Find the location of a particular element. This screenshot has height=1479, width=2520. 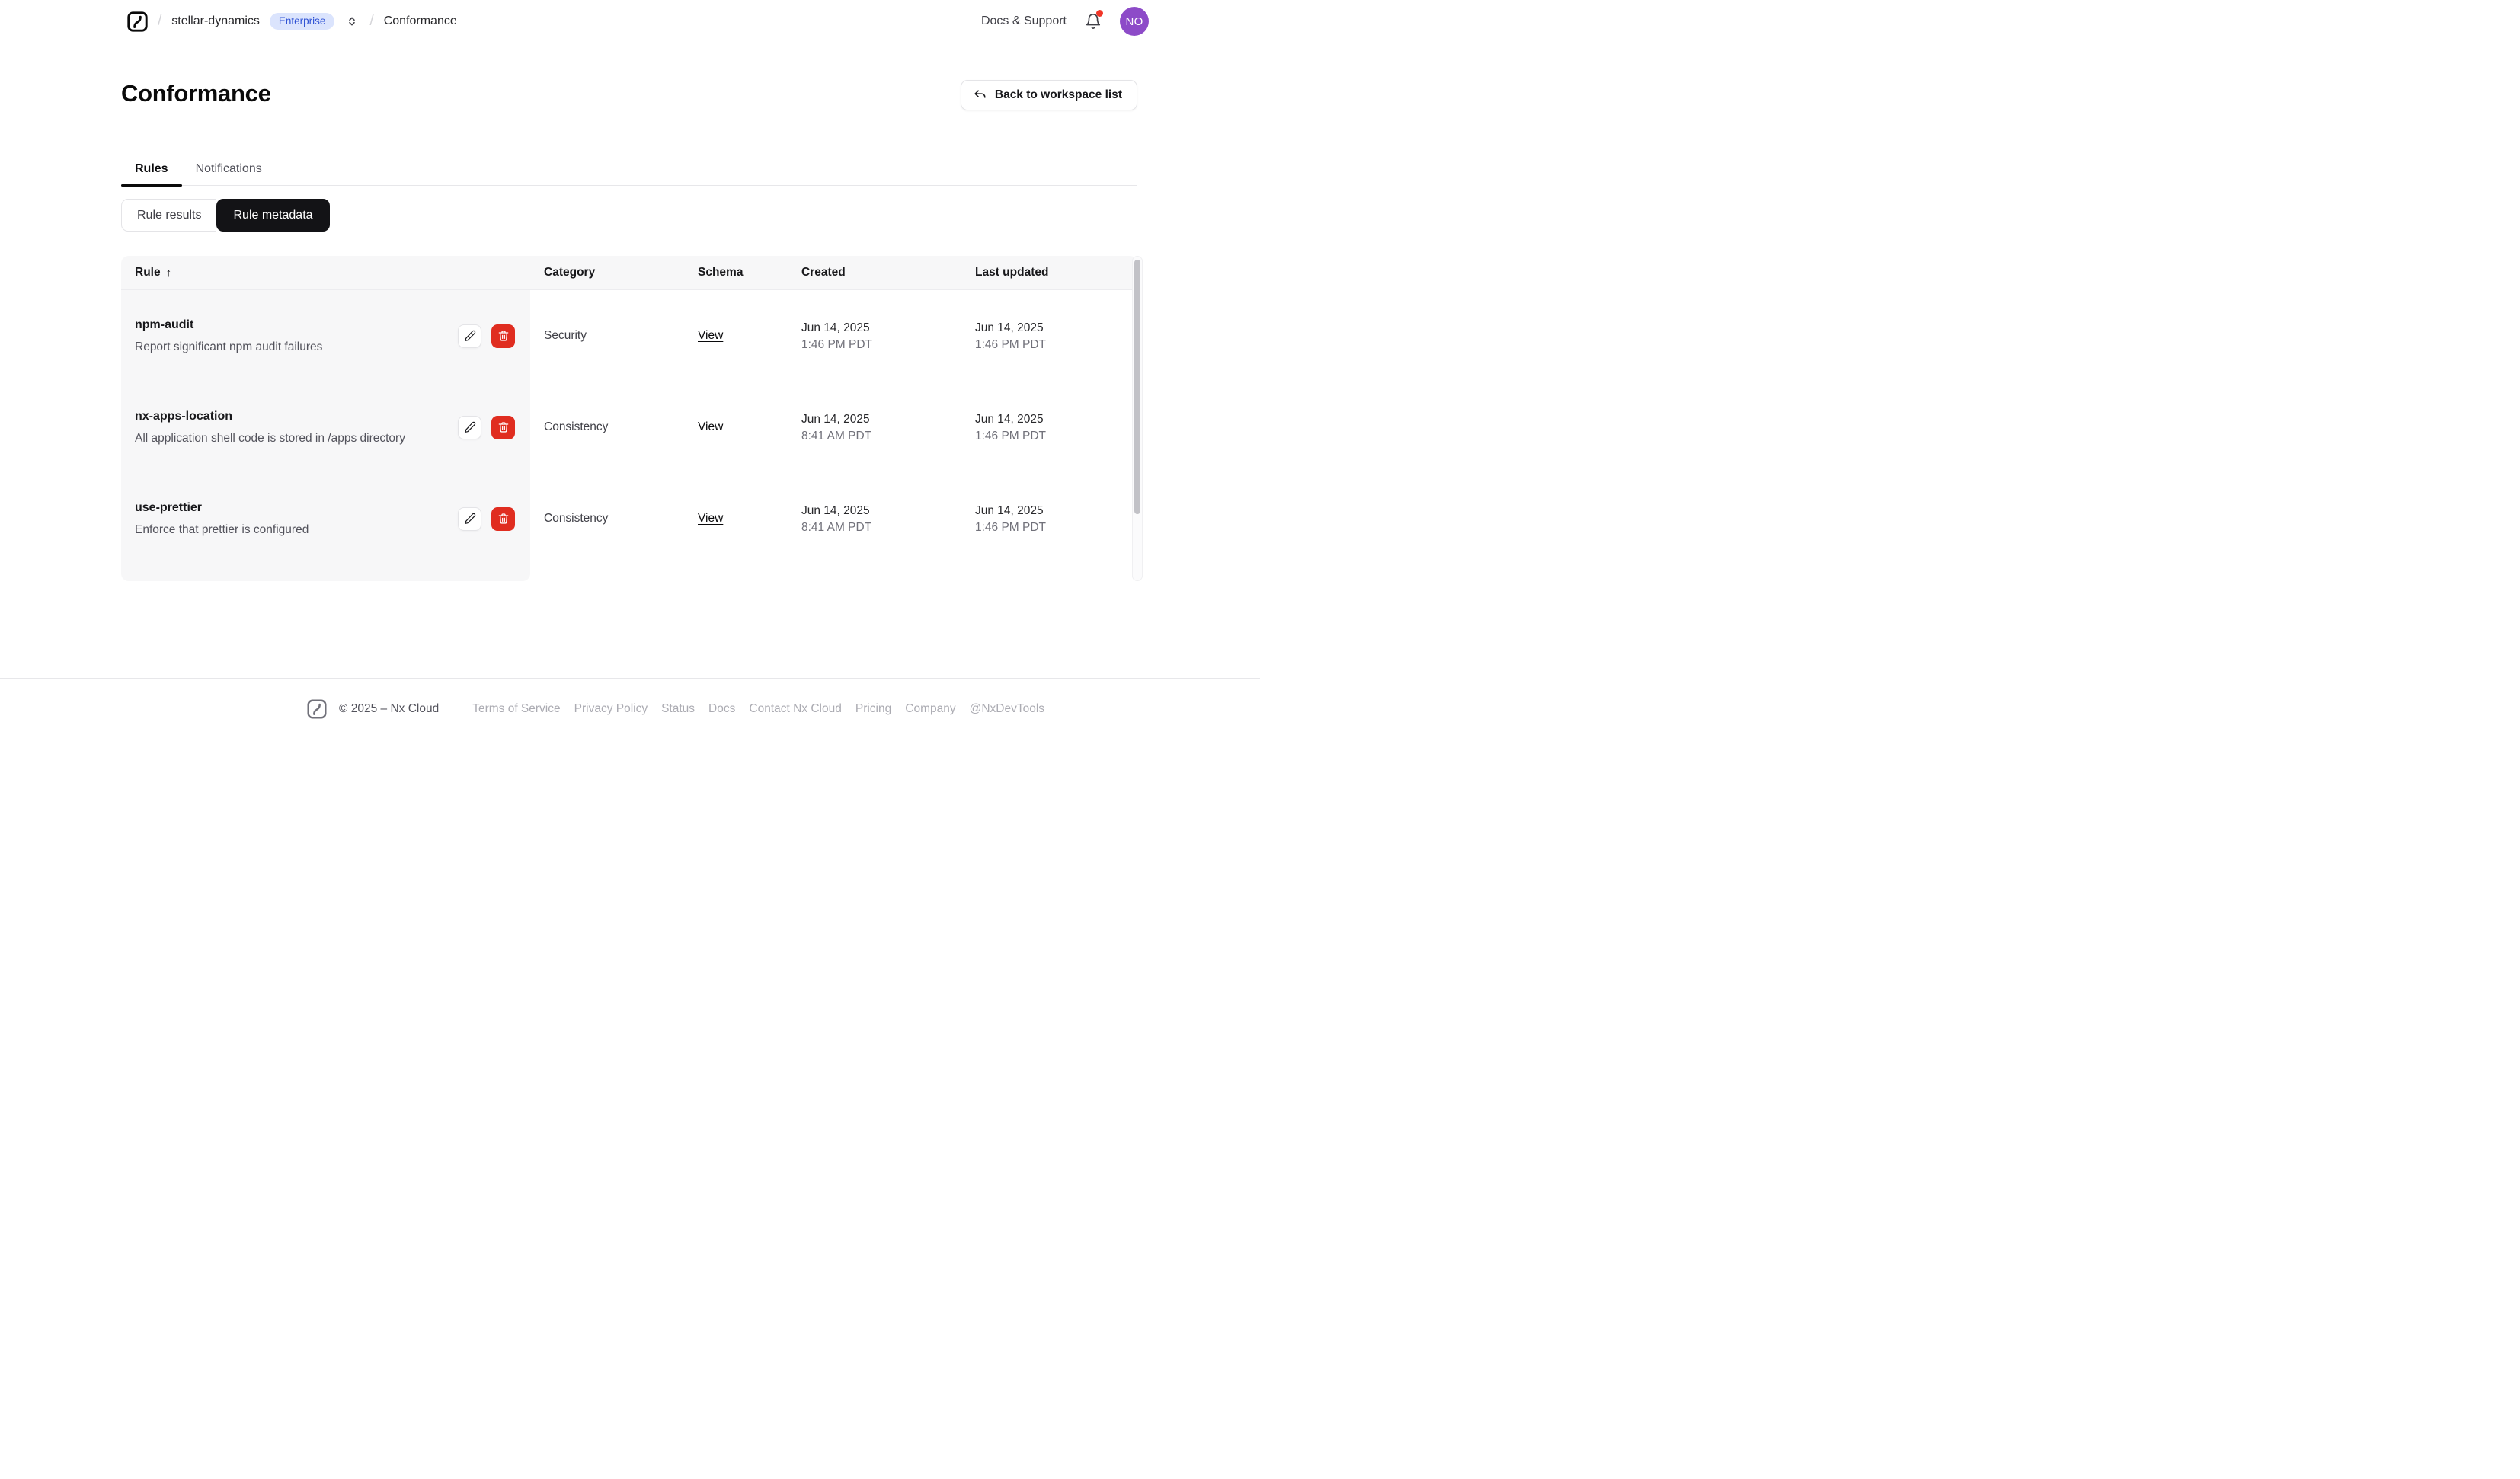

tab-notifications: Notifications is located at coordinates (229, 173).